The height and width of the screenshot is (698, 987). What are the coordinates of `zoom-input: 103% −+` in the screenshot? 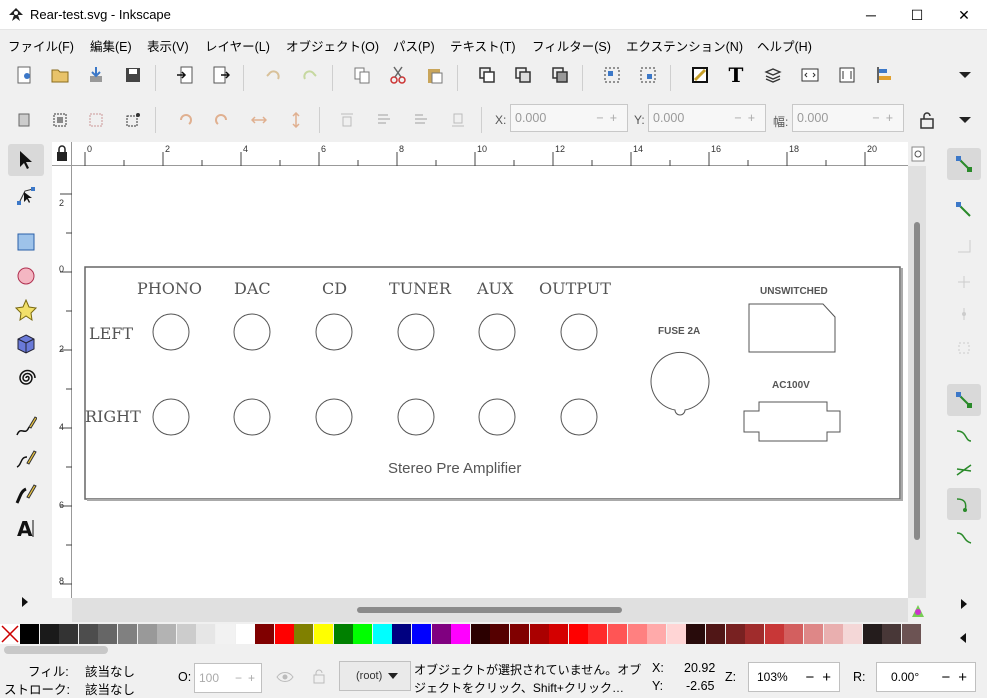 It's located at (794, 677).